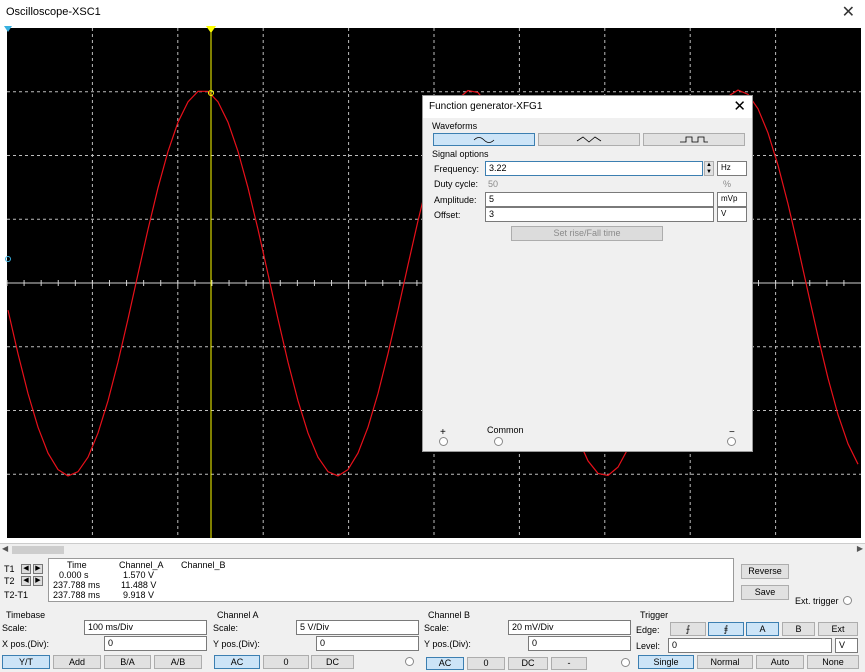  Describe the element at coordinates (9, 581) in the screenshot. I see `row-label-t2: T2` at that location.